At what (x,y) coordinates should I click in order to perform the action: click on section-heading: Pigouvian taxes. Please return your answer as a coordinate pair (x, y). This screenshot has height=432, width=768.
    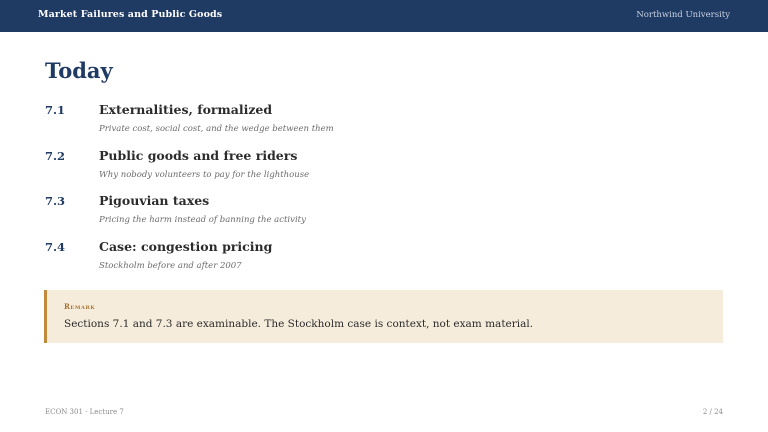
    Looking at the image, I should click on (154, 200).